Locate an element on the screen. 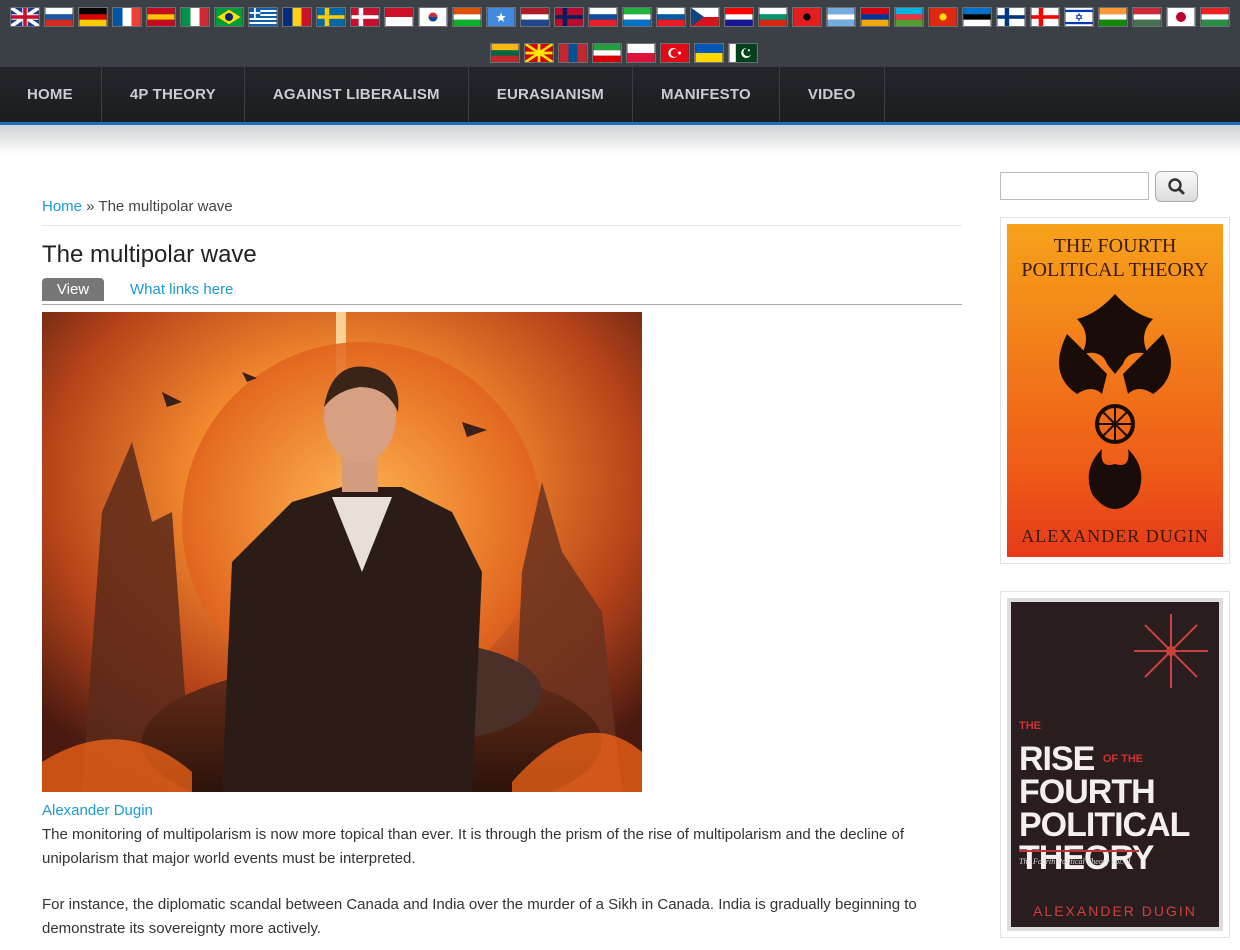 Image resolution: width=1240 pixels, height=950 pixels. uk-flag is located at coordinates (25, 17).